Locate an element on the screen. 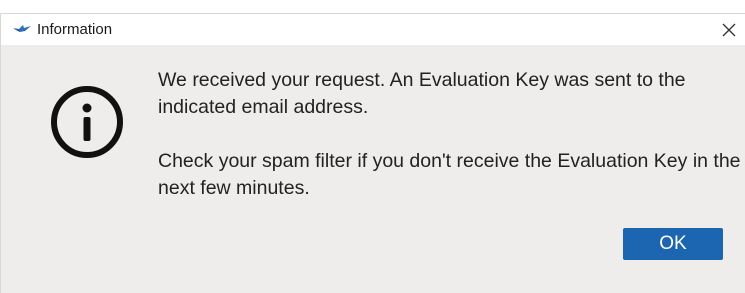 The image size is (745, 293). bird-logo-icon is located at coordinates (22, 28).